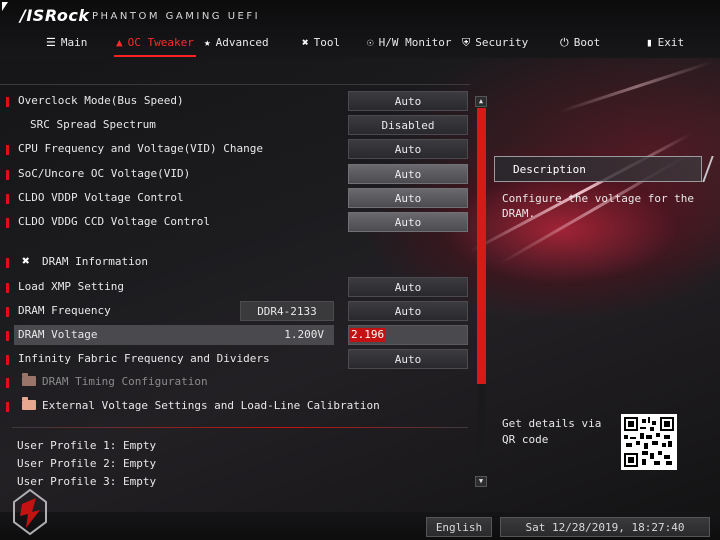  What do you see at coordinates (605, 527) in the screenshot?
I see `system-clock: Sat 12/28/2019, 18:27:40` at bounding box center [605, 527].